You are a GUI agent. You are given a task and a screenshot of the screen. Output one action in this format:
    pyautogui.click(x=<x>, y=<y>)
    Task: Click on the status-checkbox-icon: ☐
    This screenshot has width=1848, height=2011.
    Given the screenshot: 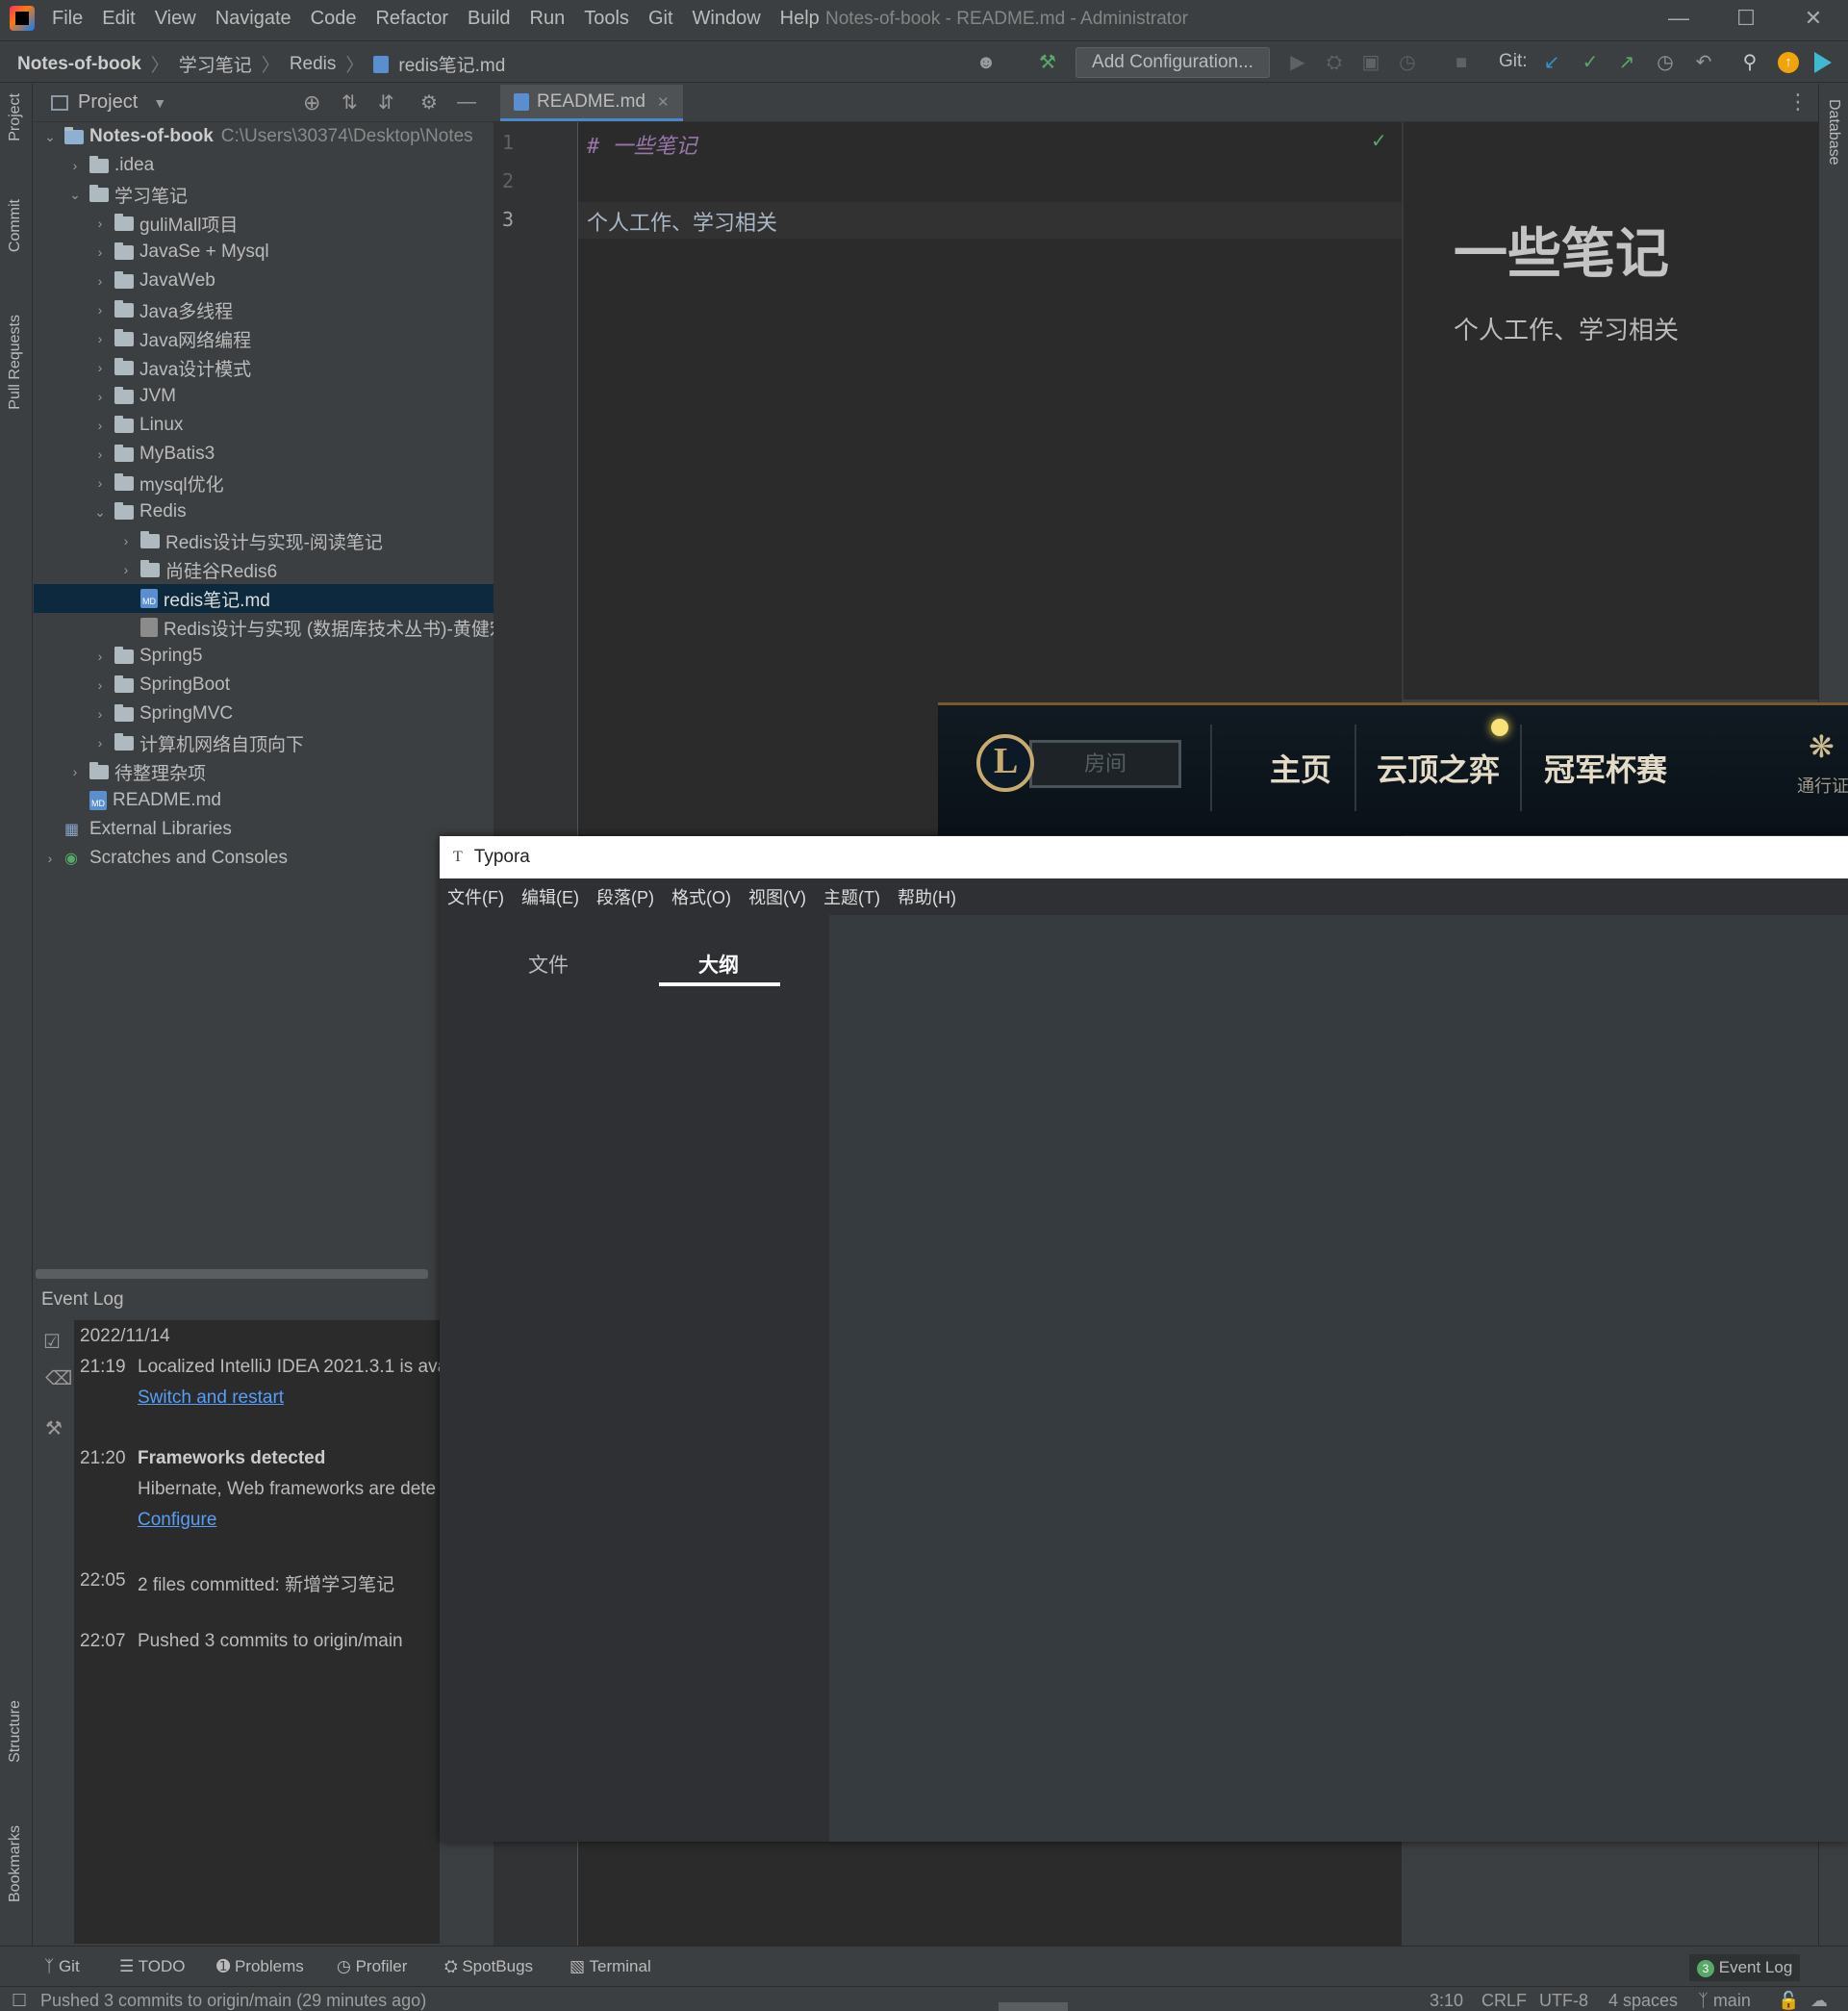 What is the action you would take?
    pyautogui.click(x=19, y=2001)
    